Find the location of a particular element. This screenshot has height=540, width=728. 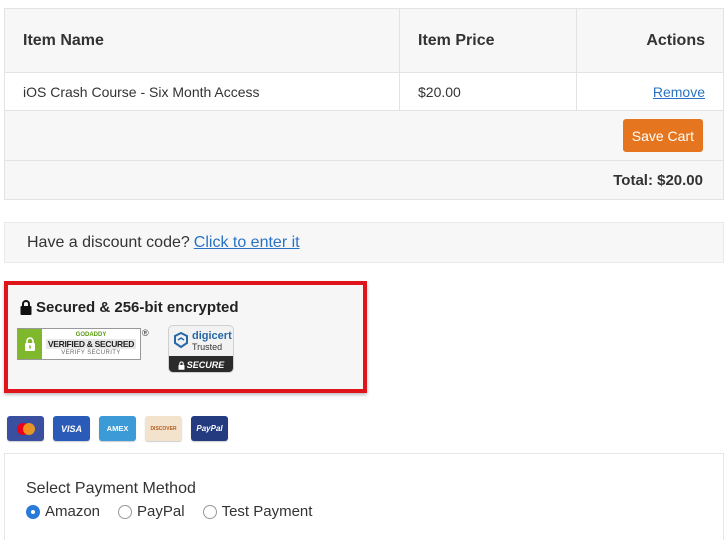

cart-total: Total: $20.00 is located at coordinates (658, 180).